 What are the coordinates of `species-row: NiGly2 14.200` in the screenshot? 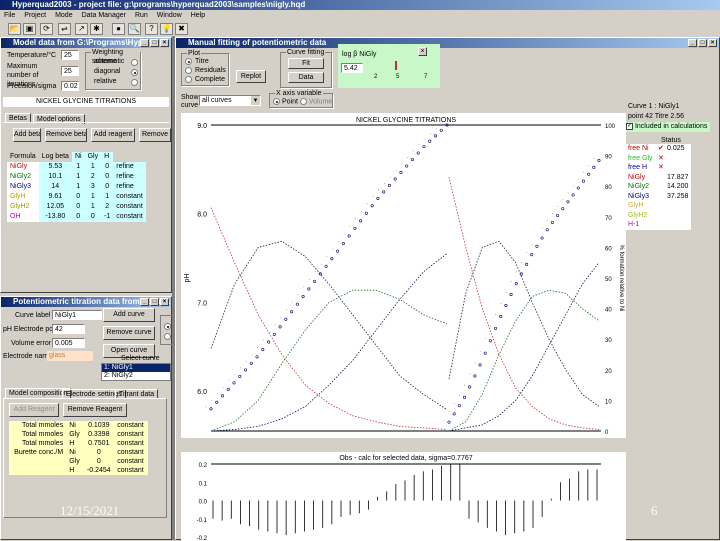 It's located at (658, 187).